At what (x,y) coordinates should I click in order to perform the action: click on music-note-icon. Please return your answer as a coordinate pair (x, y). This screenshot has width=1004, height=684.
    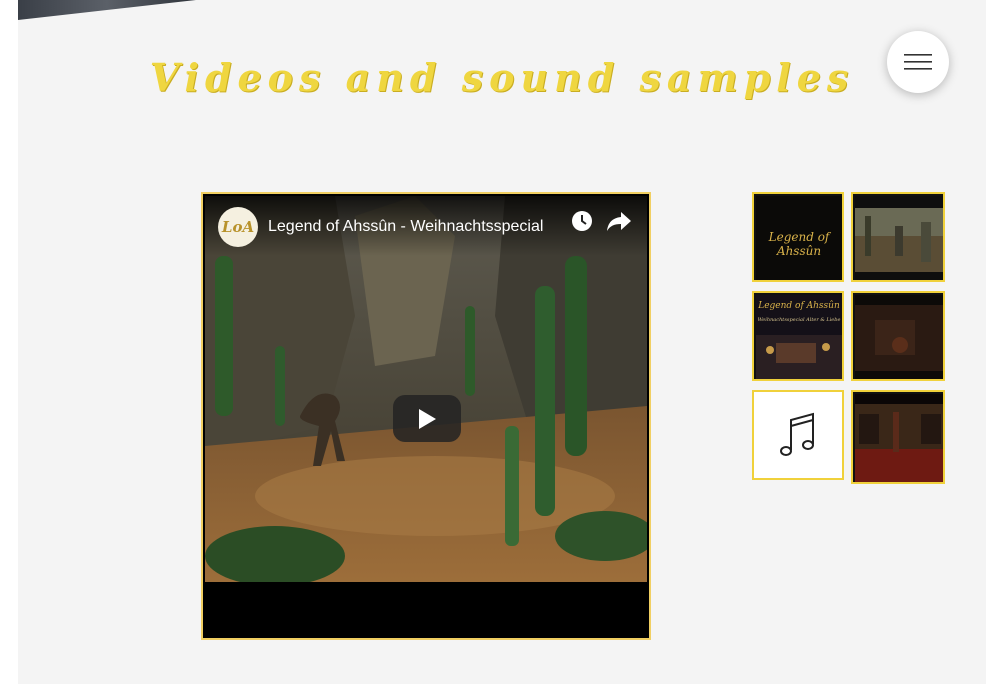
    Looking at the image, I should click on (797, 434).